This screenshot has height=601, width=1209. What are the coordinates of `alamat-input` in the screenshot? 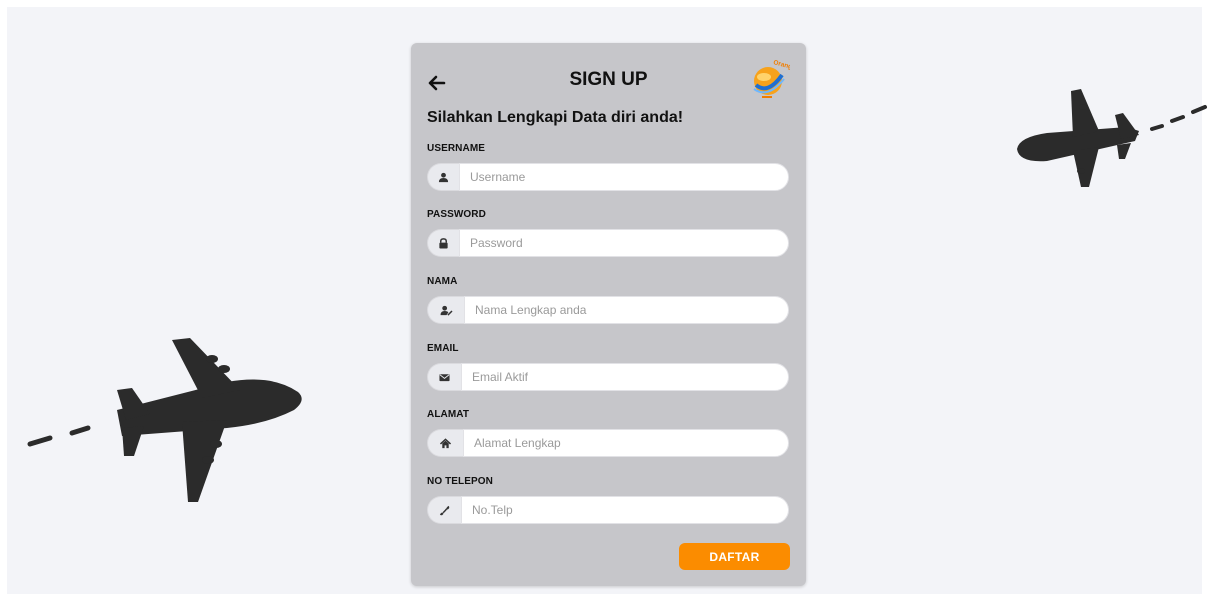 It's located at (626, 443).